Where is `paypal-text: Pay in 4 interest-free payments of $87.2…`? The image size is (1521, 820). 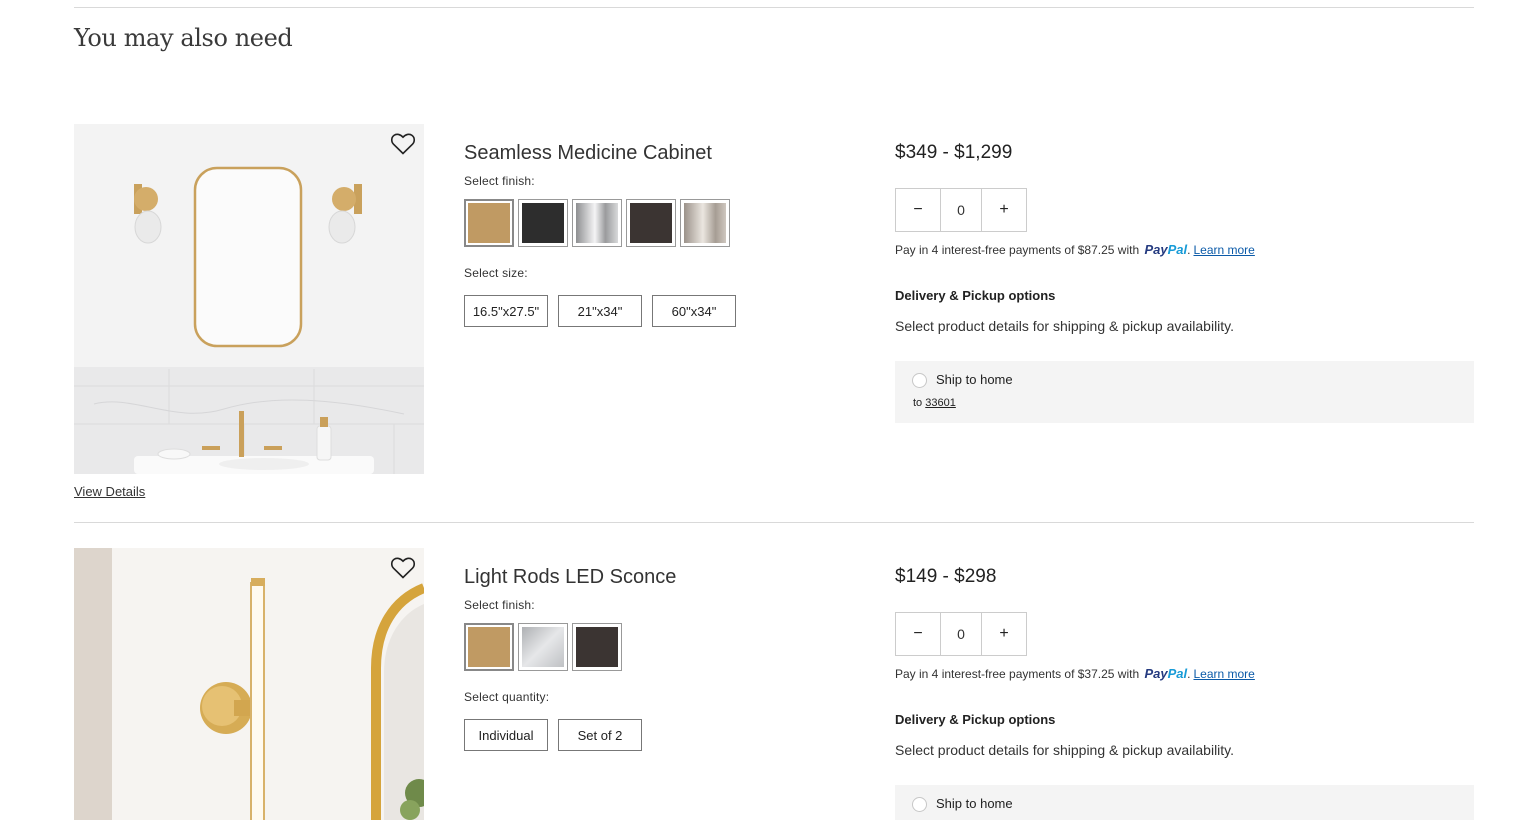 paypal-text: Pay in 4 interest-free payments of $87.2… is located at coordinates (1017, 250).